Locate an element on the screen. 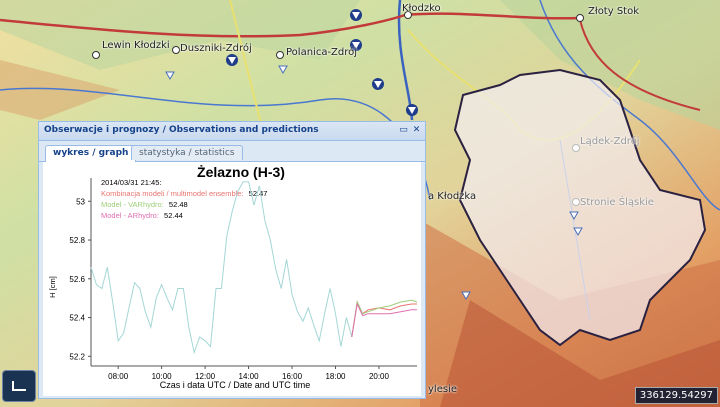 The height and width of the screenshot is (407, 720). info-label-varhydro: Model - VARhydro: is located at coordinates (132, 204).